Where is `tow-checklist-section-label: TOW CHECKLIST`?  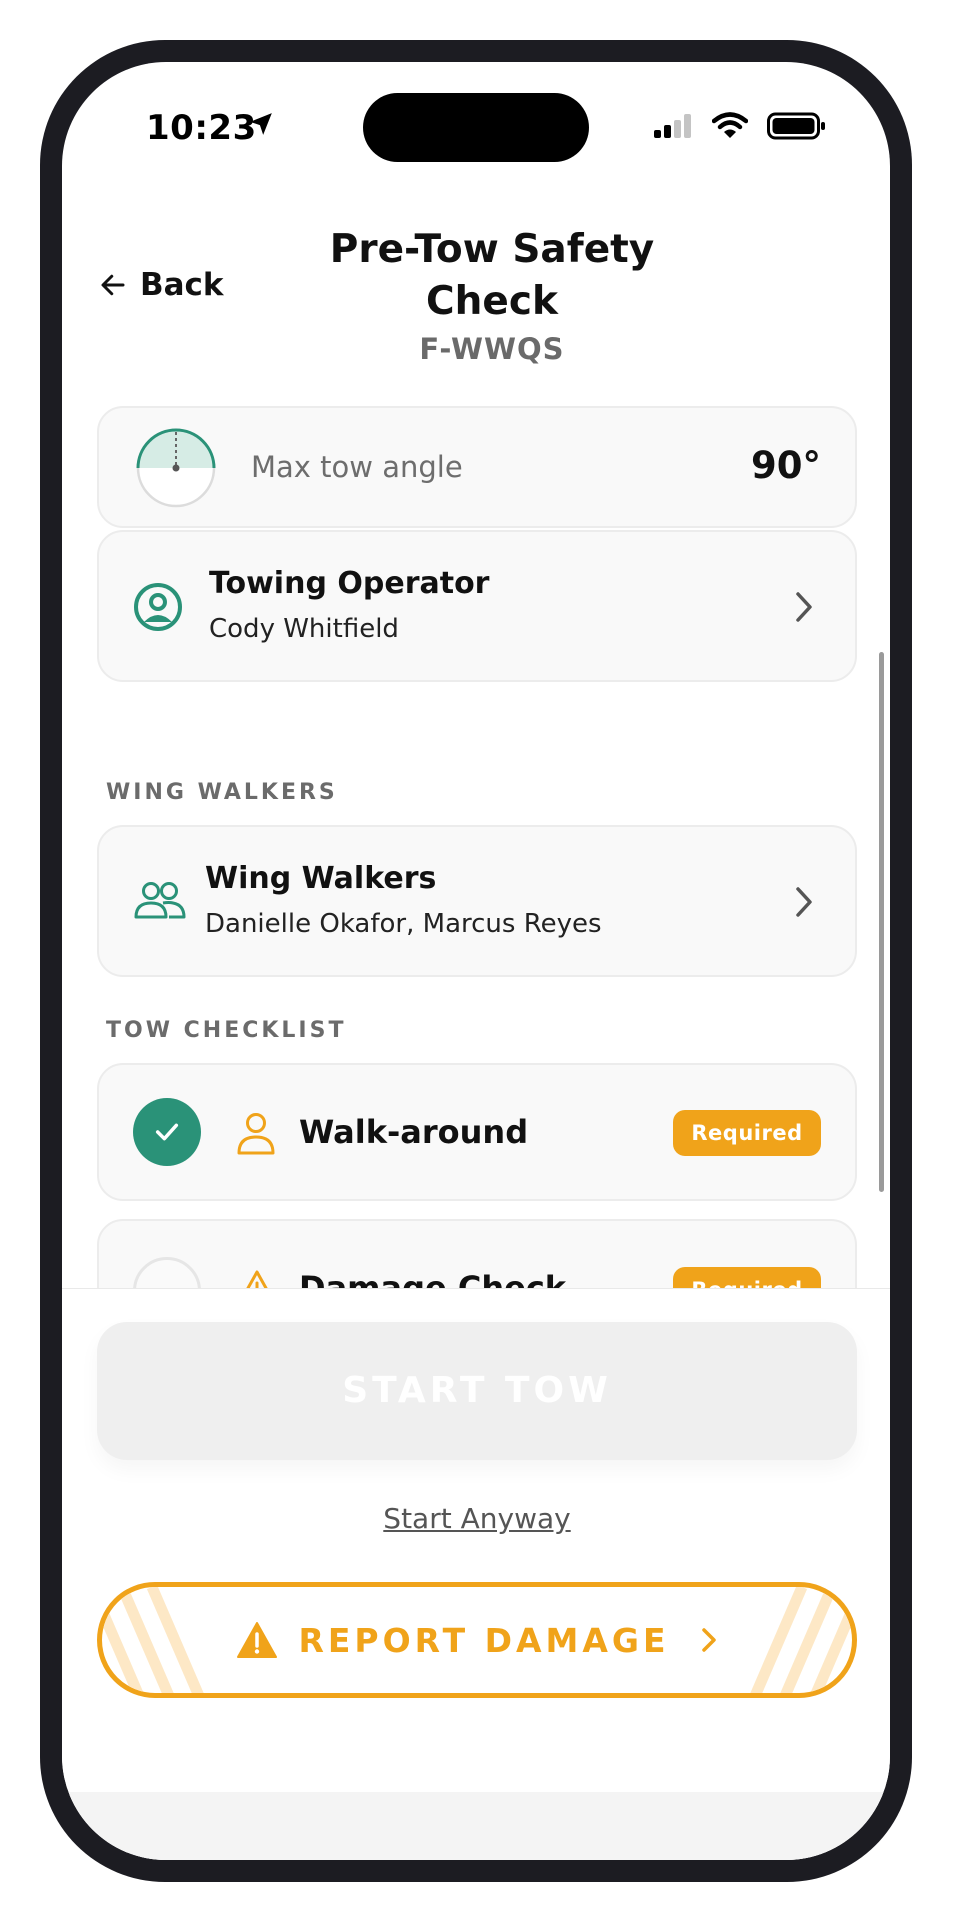
tow-checklist-section-label: TOW CHECKLIST is located at coordinates (226, 1030).